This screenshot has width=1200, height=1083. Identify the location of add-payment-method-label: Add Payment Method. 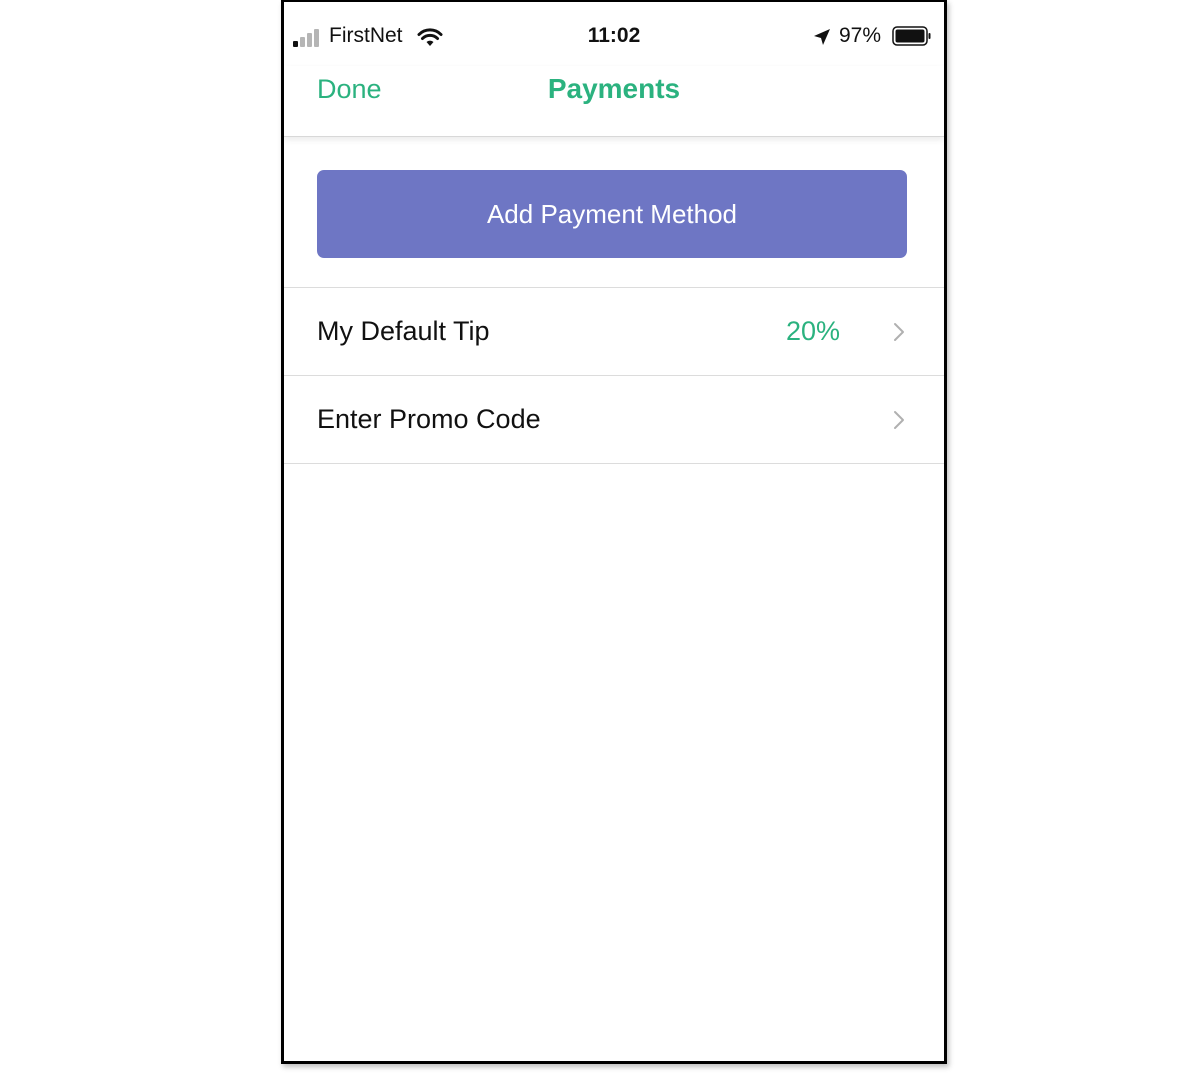
(612, 213).